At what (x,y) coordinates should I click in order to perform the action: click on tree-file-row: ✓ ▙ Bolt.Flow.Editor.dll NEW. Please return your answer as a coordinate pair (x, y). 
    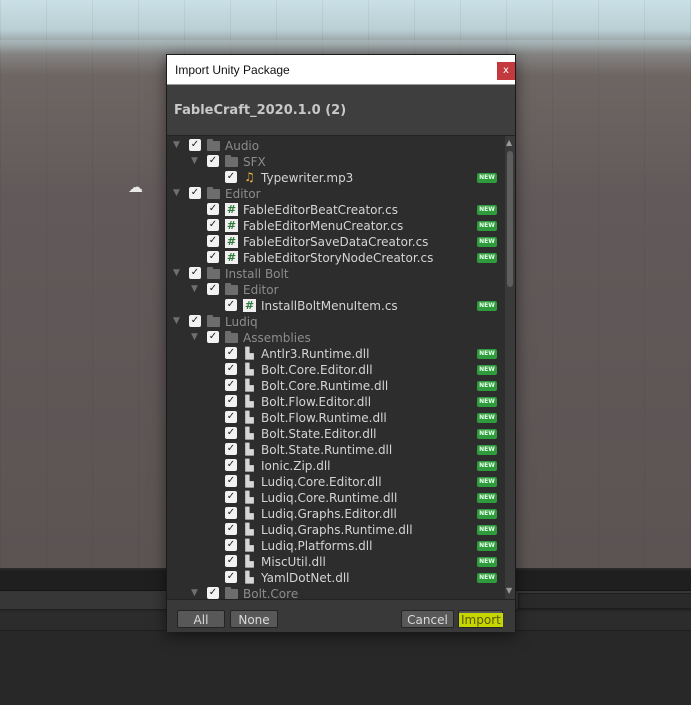
    Looking at the image, I should click on (336, 402).